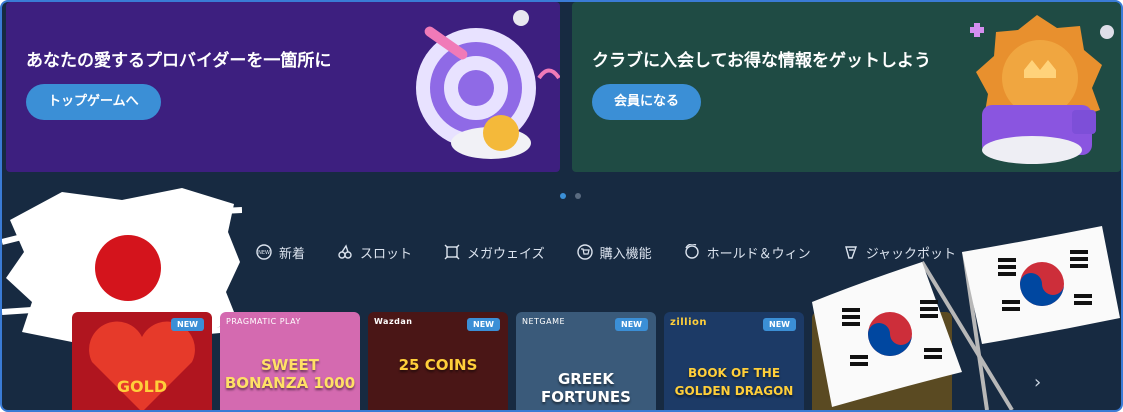 This screenshot has width=1123, height=412. Describe the element at coordinates (689, 322) in the screenshot. I see `provider-label: zillion` at that location.